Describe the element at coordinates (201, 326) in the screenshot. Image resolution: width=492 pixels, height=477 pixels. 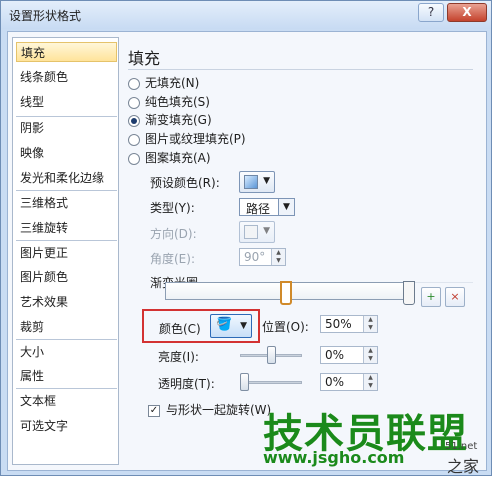
I see `highlight-box` at that location.